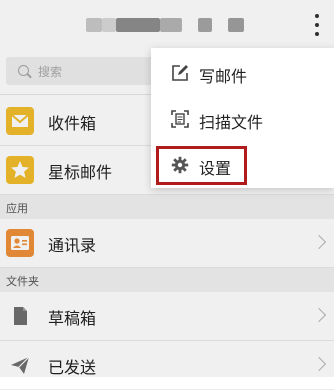  What do you see at coordinates (167, 316) in the screenshot?
I see `list-item-drafts: 草稿箱` at bounding box center [167, 316].